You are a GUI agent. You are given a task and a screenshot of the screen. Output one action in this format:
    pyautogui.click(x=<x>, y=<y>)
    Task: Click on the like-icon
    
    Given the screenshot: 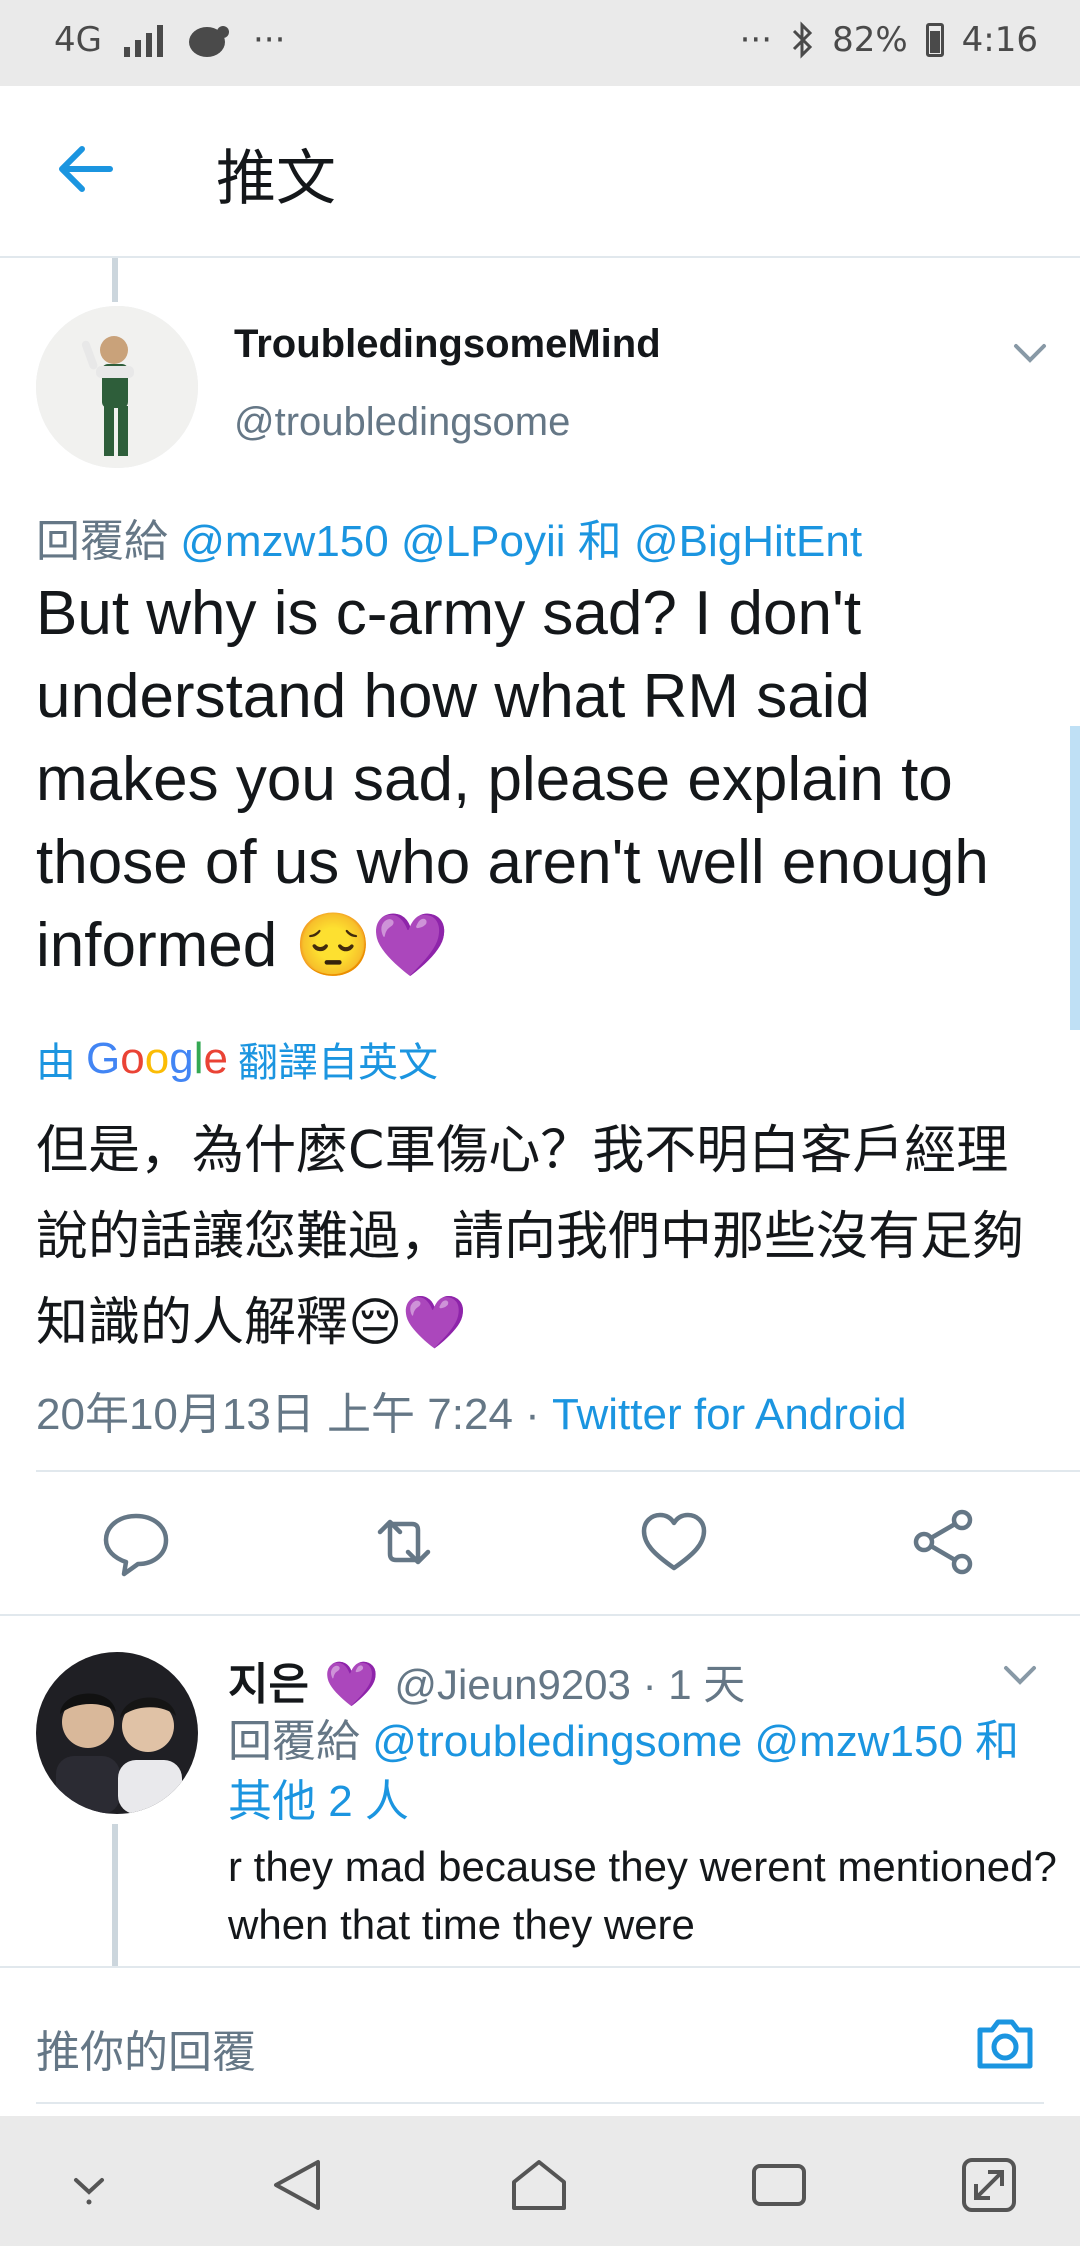 What is the action you would take?
    pyautogui.click(x=674, y=1542)
    